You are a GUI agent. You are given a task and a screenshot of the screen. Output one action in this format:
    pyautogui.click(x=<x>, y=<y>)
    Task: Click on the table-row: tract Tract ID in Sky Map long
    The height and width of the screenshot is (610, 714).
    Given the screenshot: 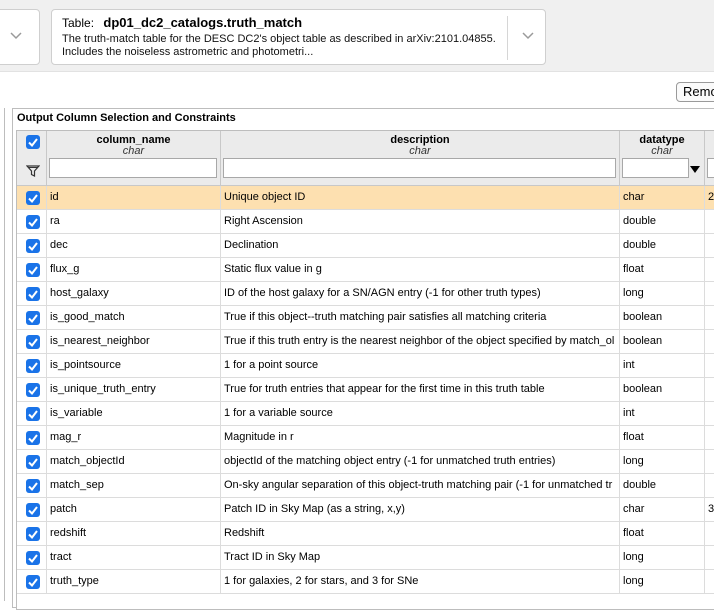 What is the action you would take?
    pyautogui.click(x=365, y=558)
    